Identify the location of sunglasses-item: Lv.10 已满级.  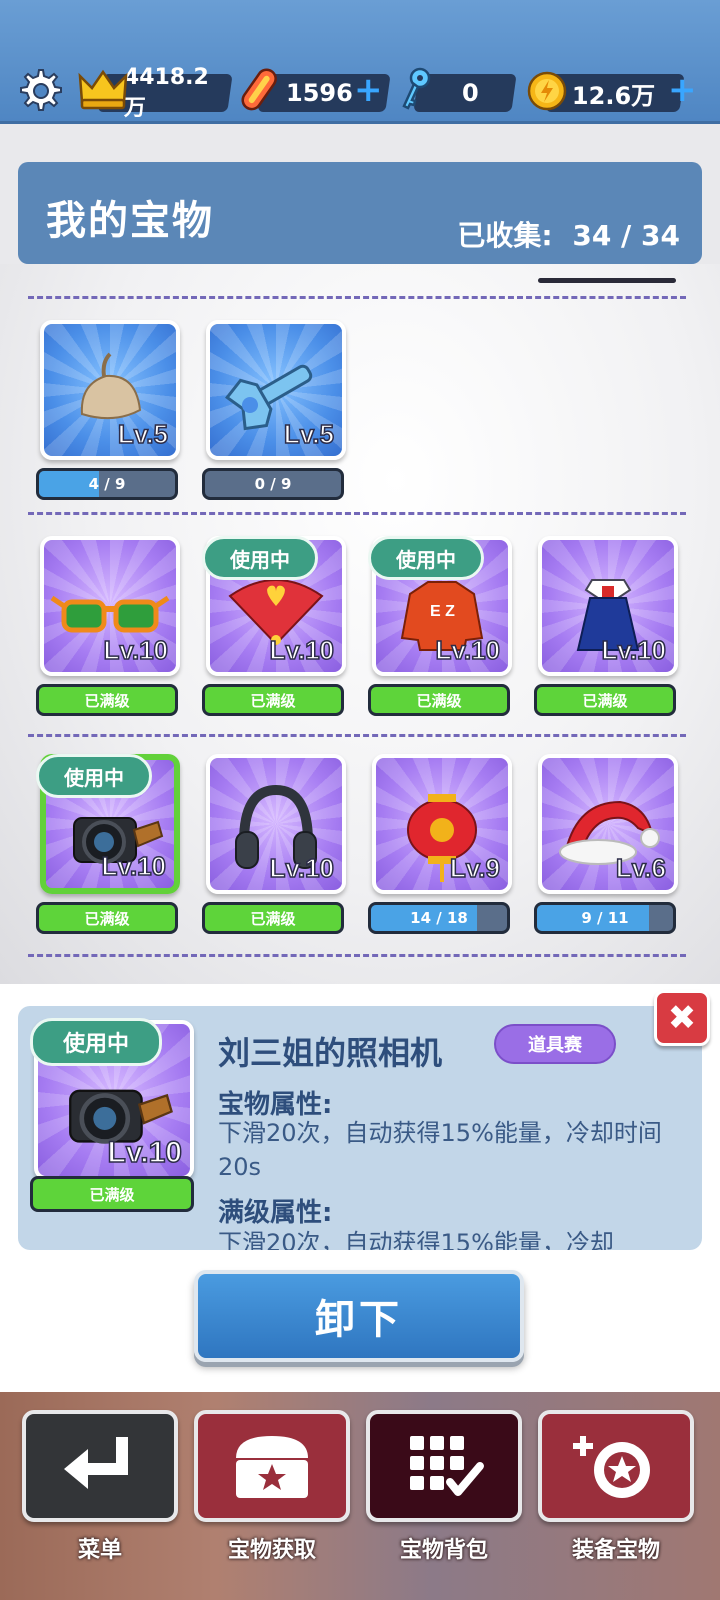
(108, 640).